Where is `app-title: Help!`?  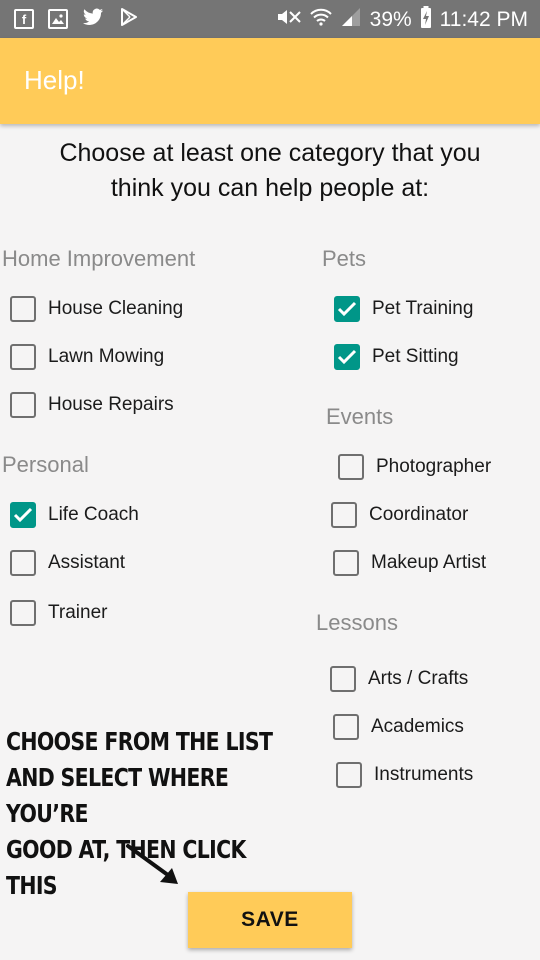
app-title: Help! is located at coordinates (54, 80).